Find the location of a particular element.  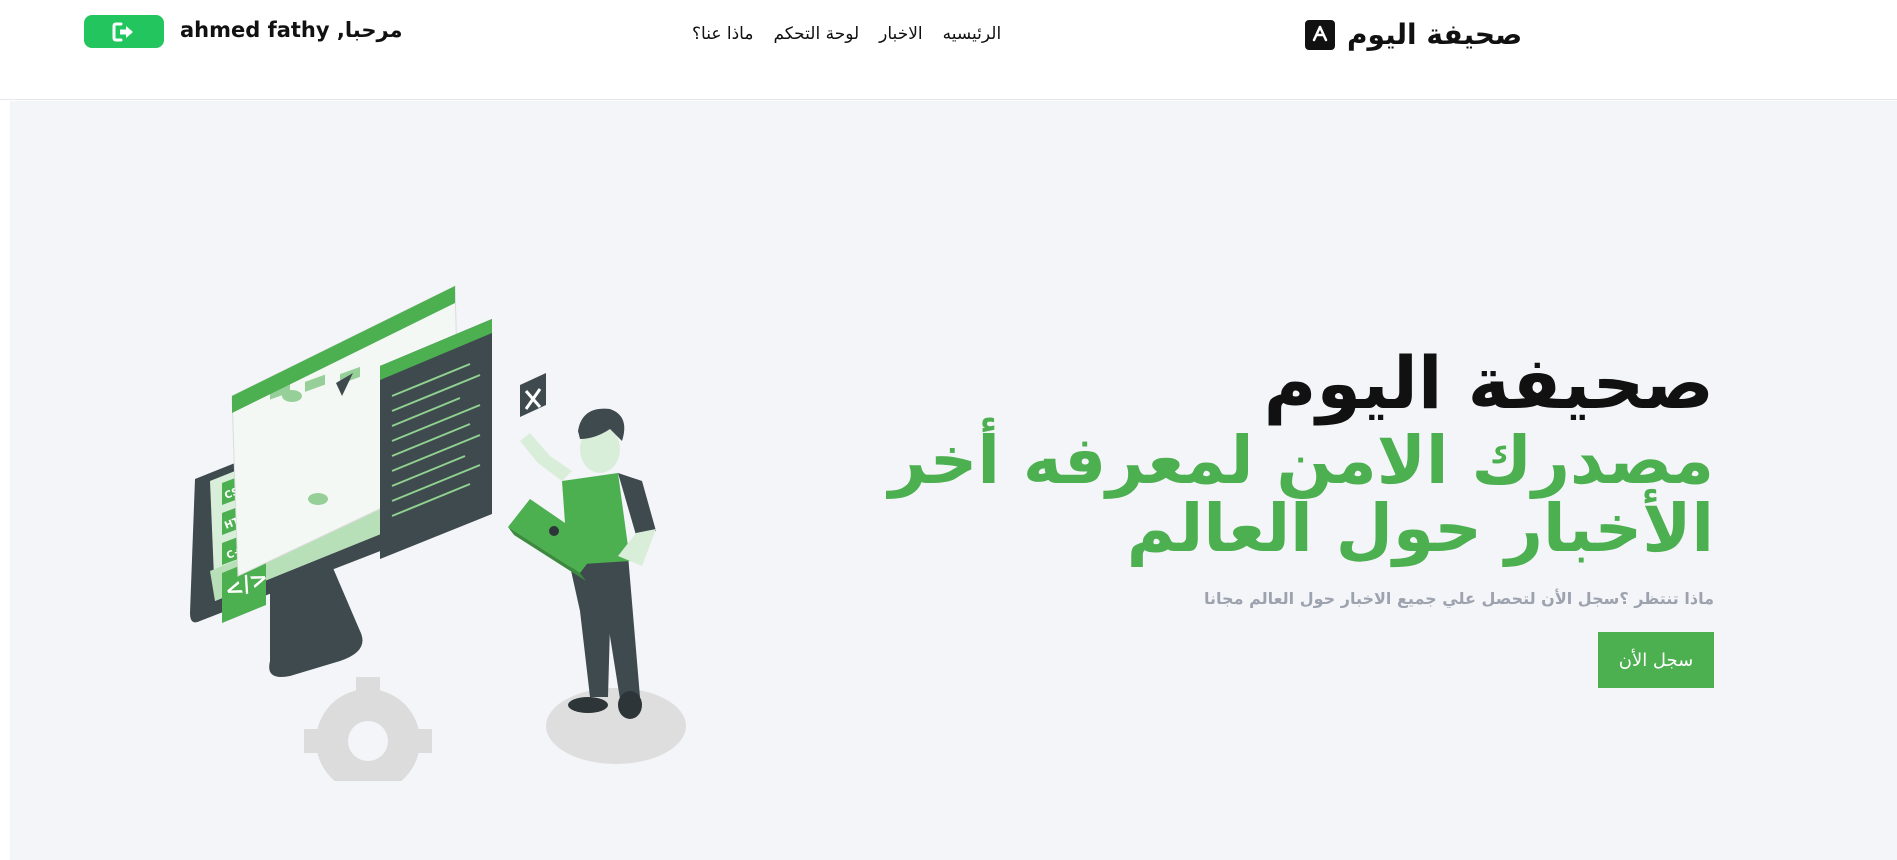

hero-title: صحيفة اليوم is located at coordinates (1488, 383).